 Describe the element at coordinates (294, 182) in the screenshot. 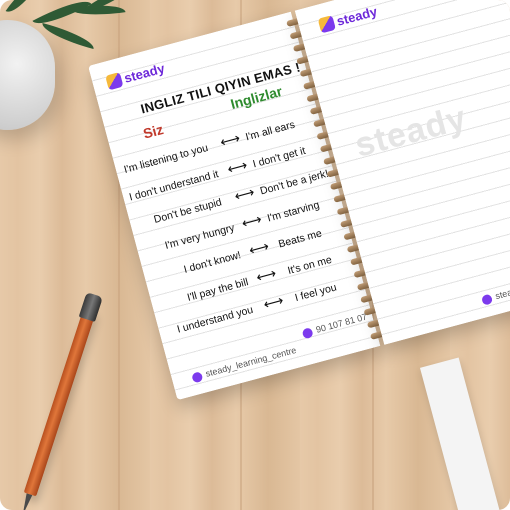

I see `phrase-right: Don't be a jerk!` at that location.